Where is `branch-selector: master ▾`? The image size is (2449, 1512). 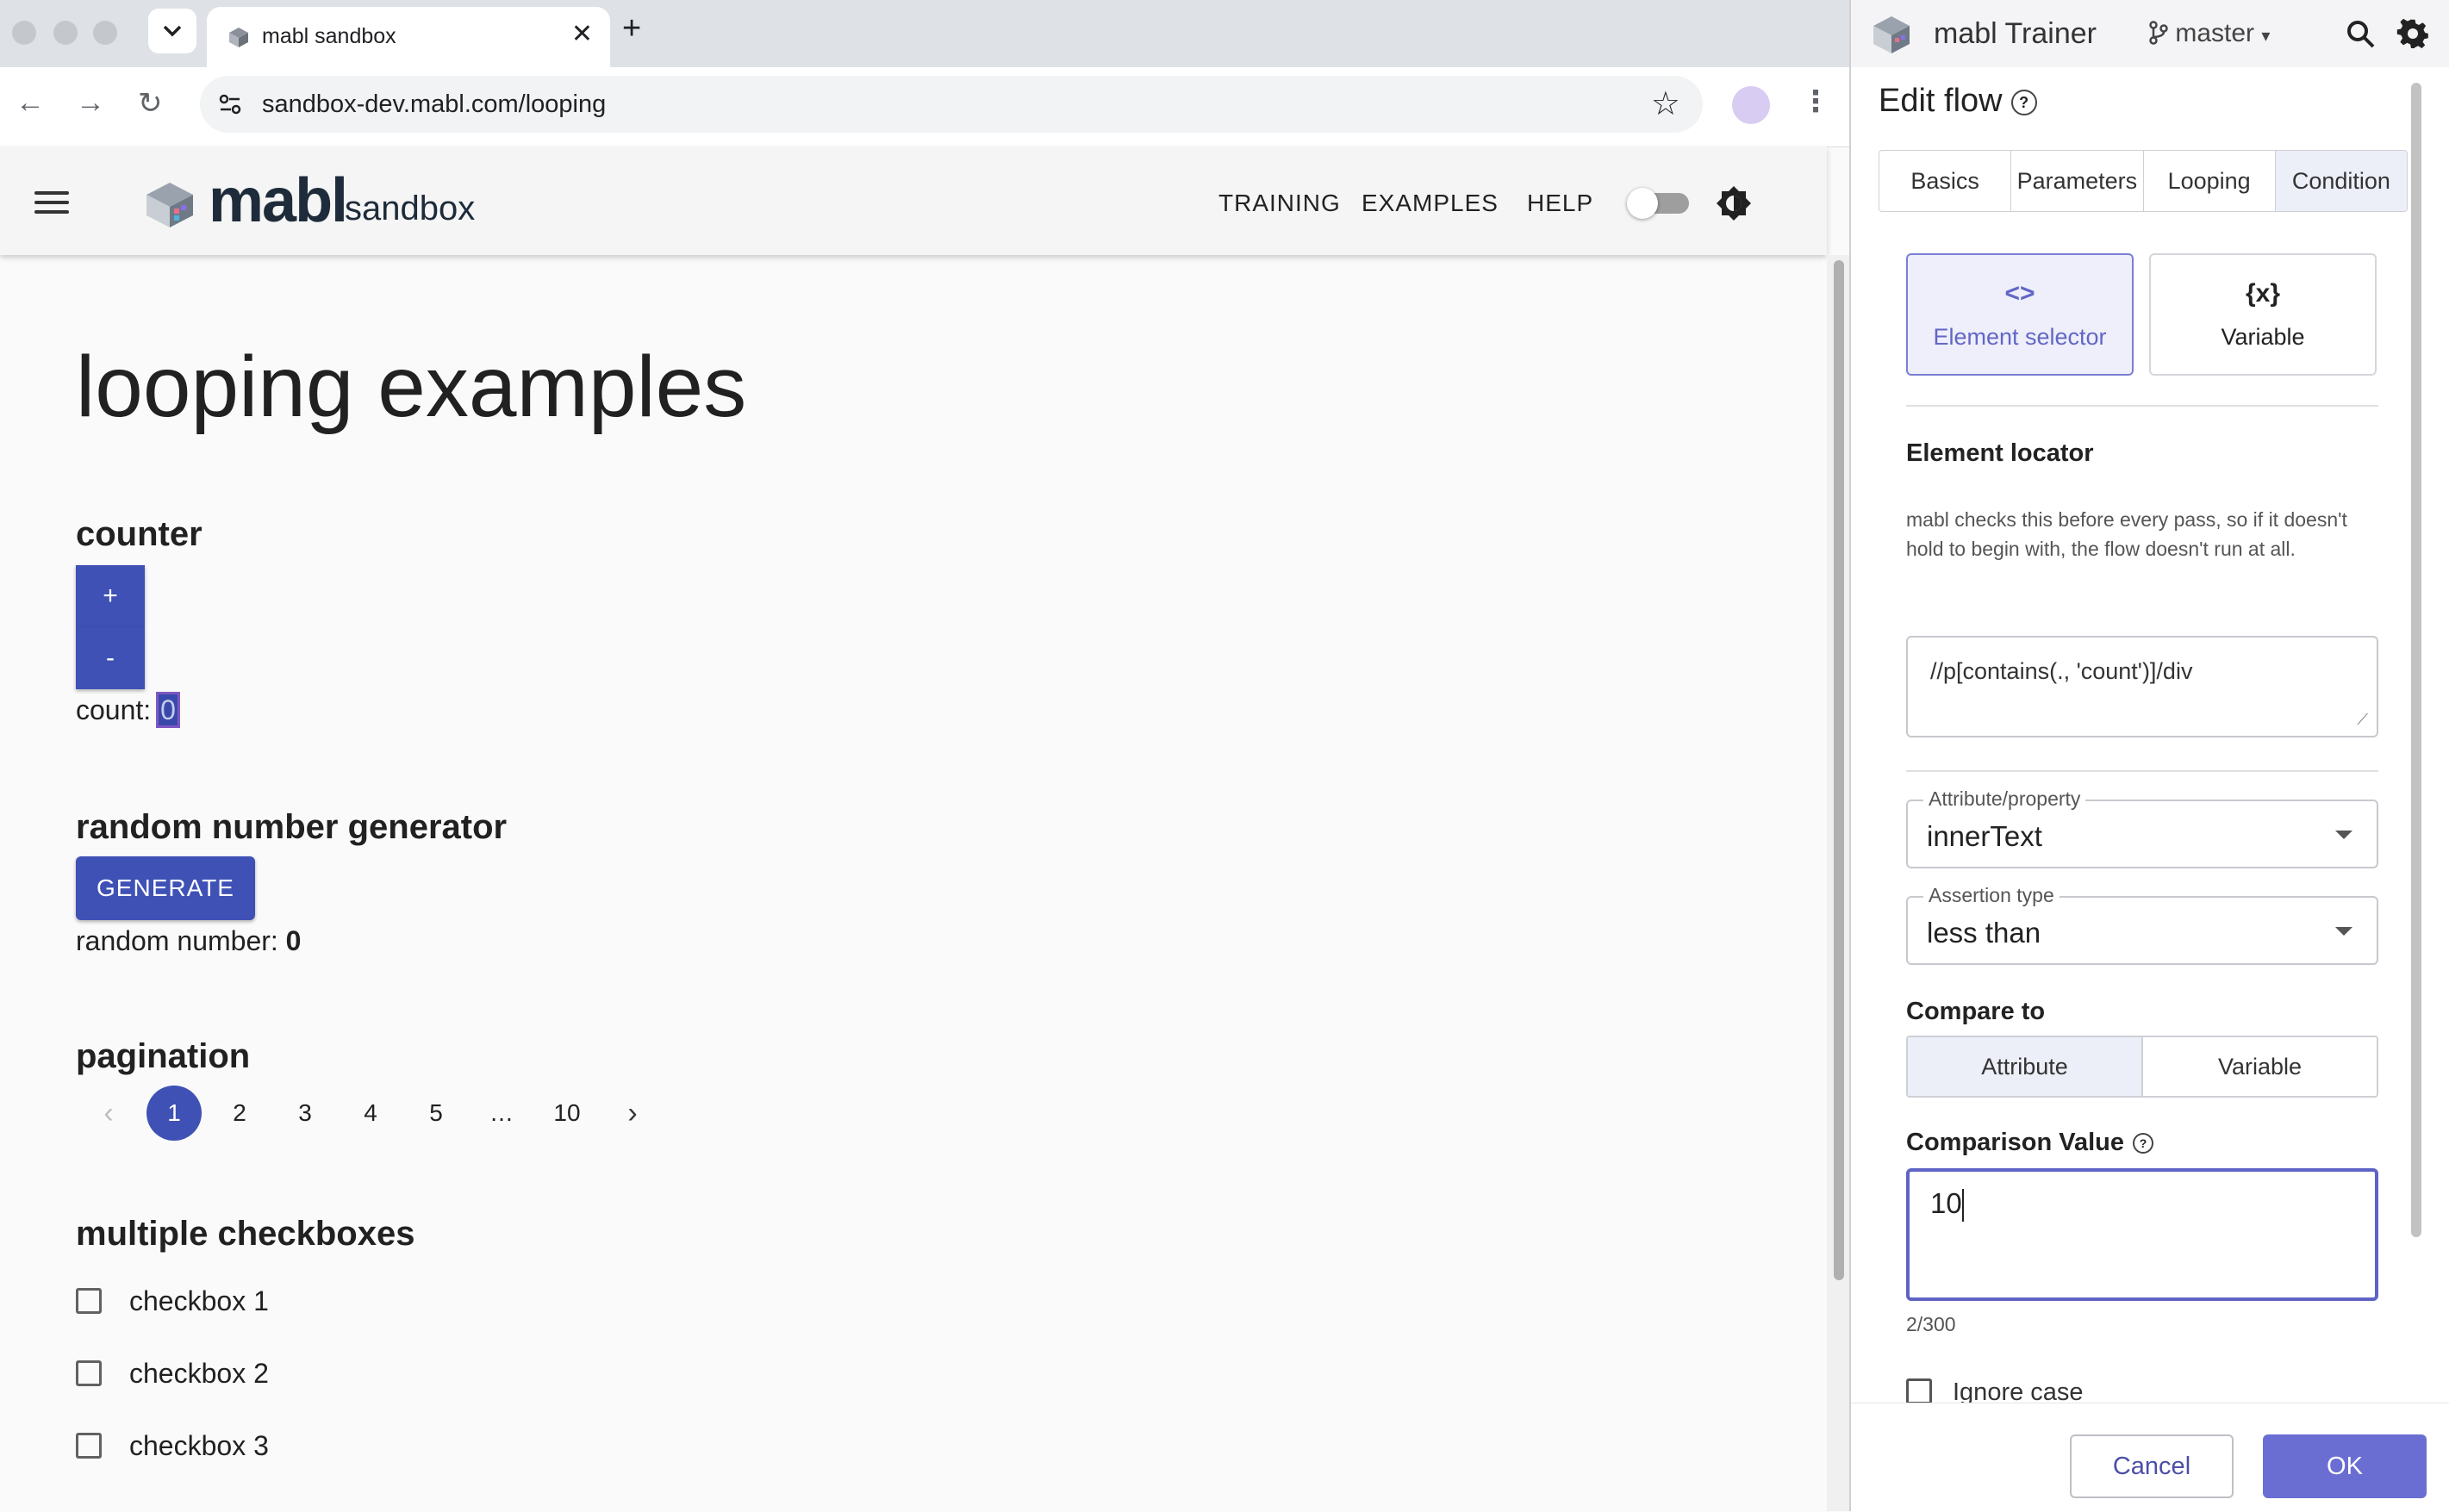
branch-selector: master ▾ is located at coordinates (2210, 34).